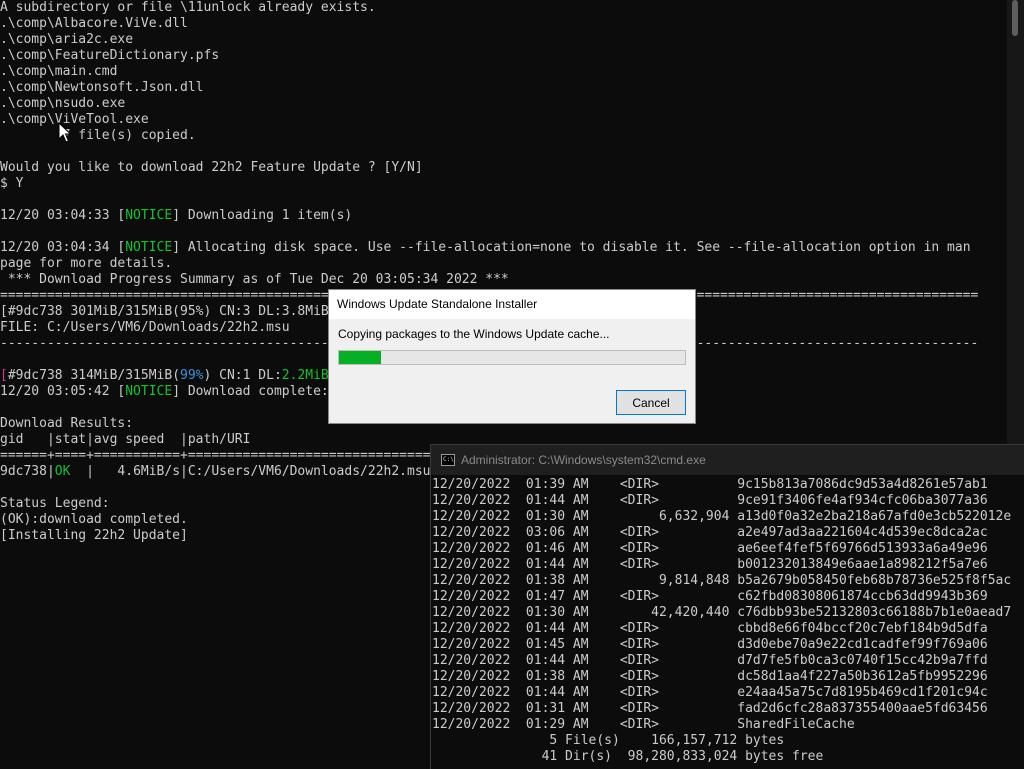 This screenshot has height=769, width=1024. What do you see at coordinates (437, 304) in the screenshot?
I see `dialog-title: Windows Update Standalone Installer` at bounding box center [437, 304].